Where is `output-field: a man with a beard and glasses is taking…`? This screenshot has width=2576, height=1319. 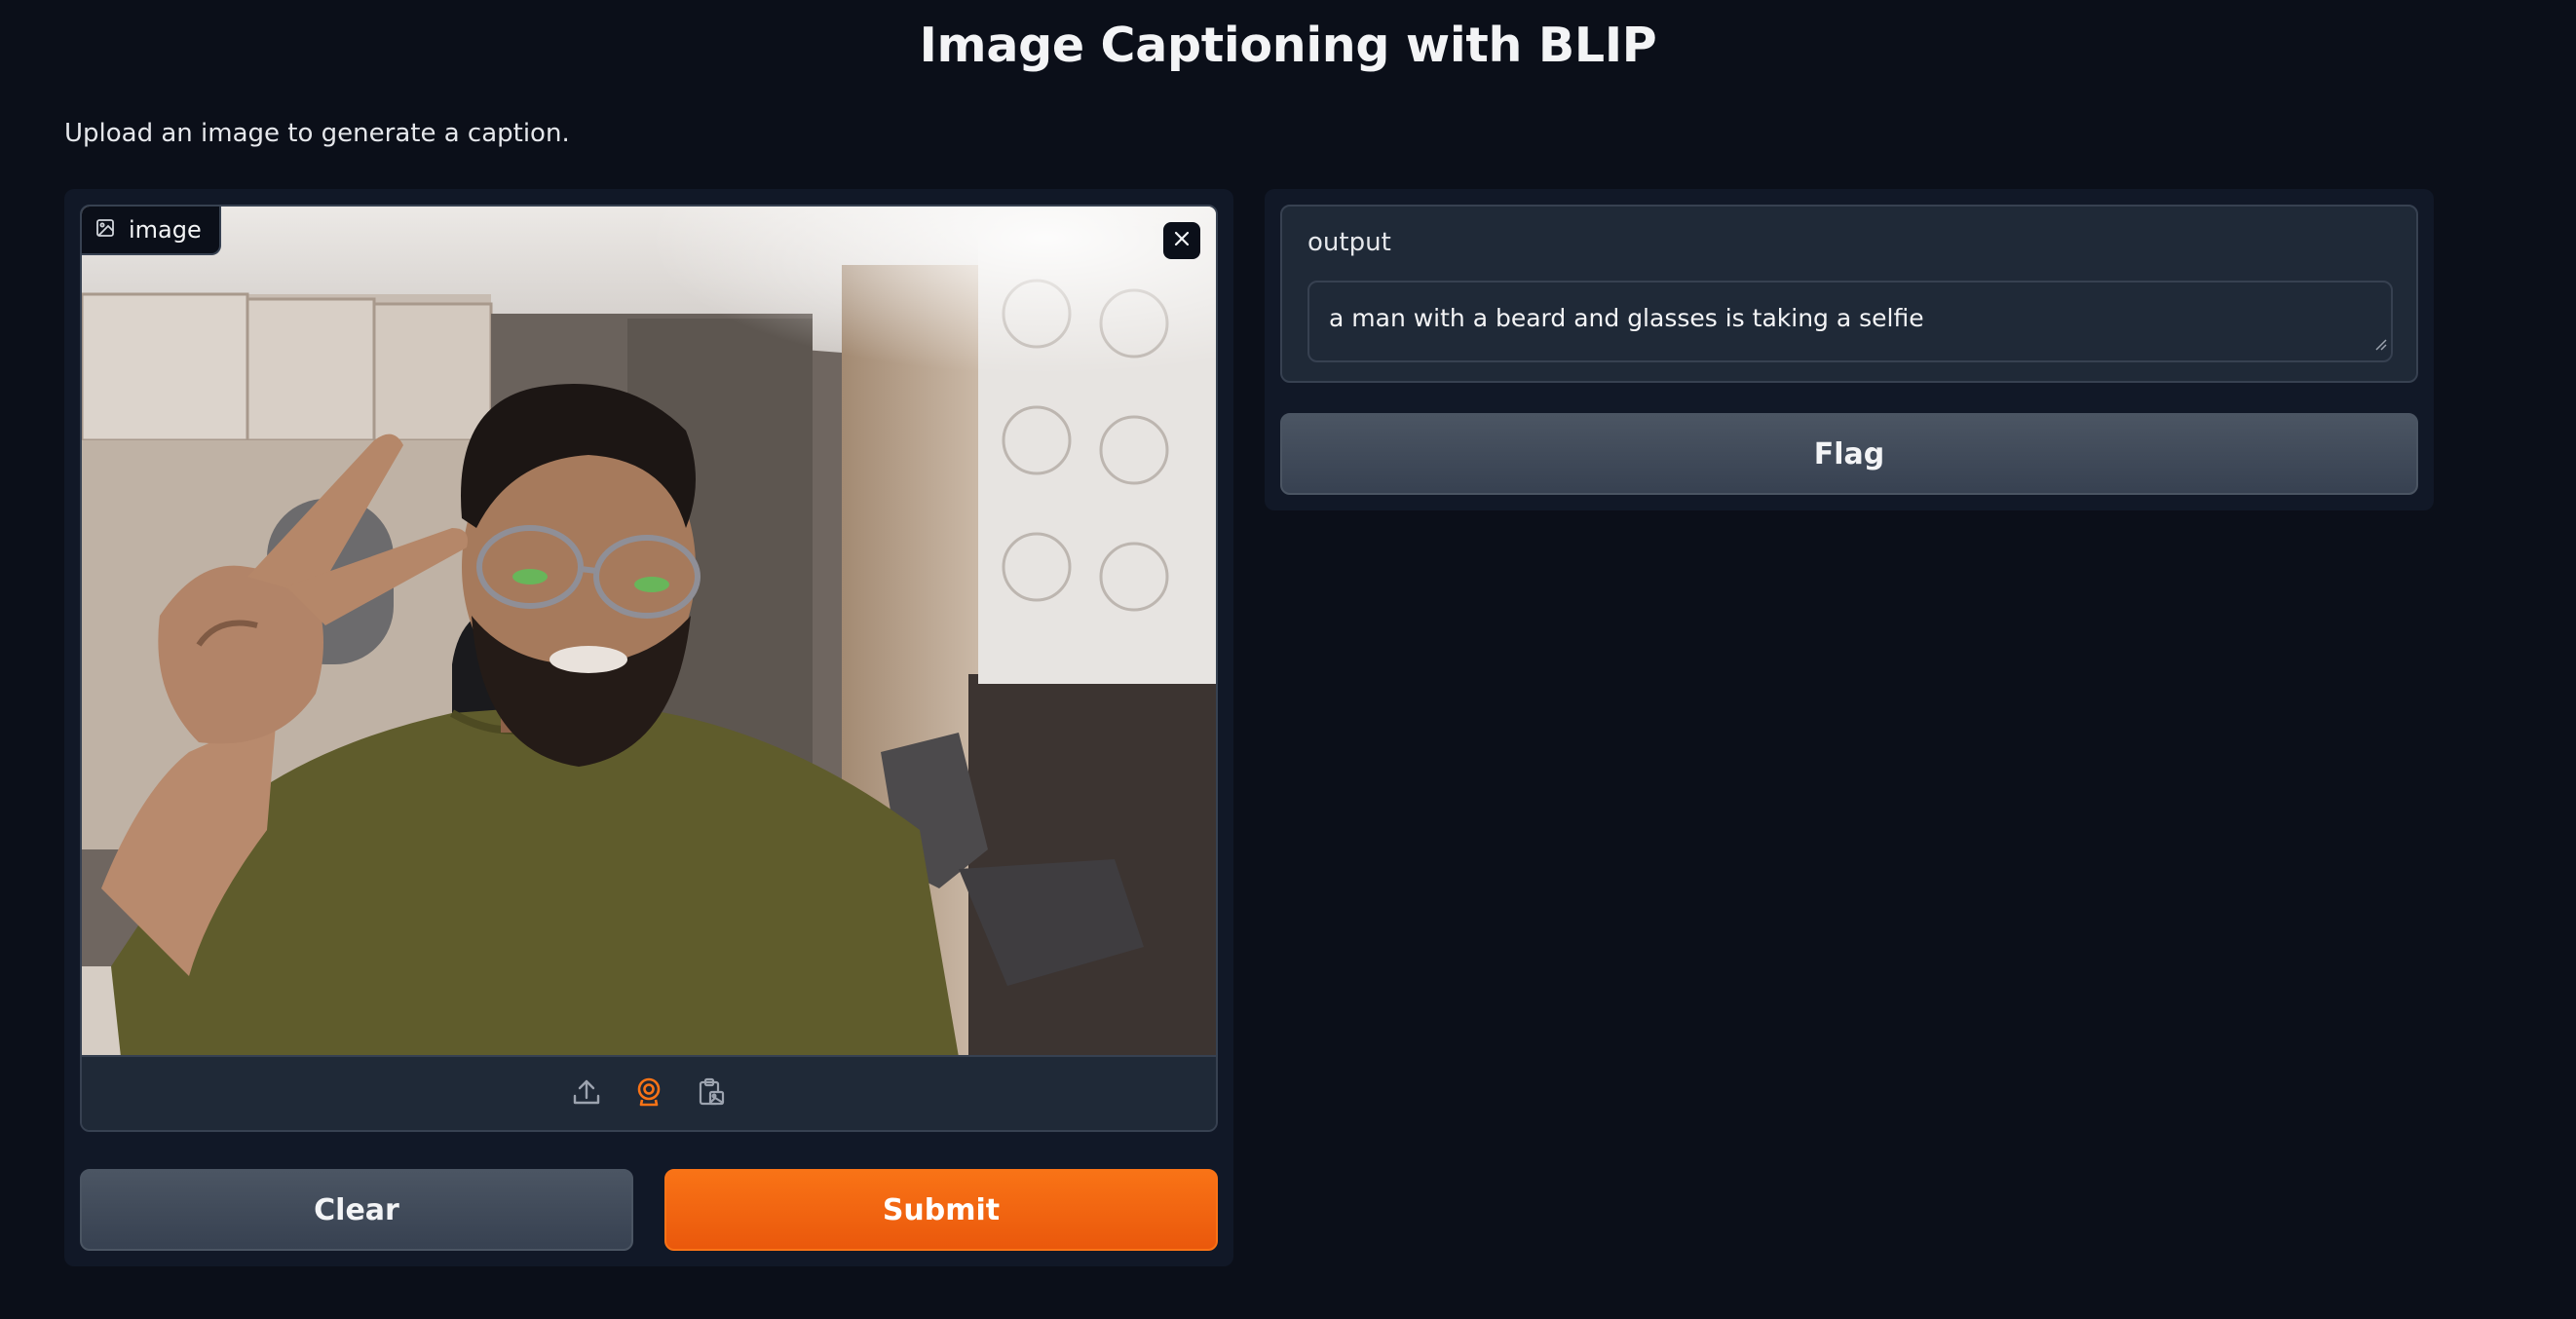
output-field: a man with a beard and glasses is taking… is located at coordinates (1850, 321).